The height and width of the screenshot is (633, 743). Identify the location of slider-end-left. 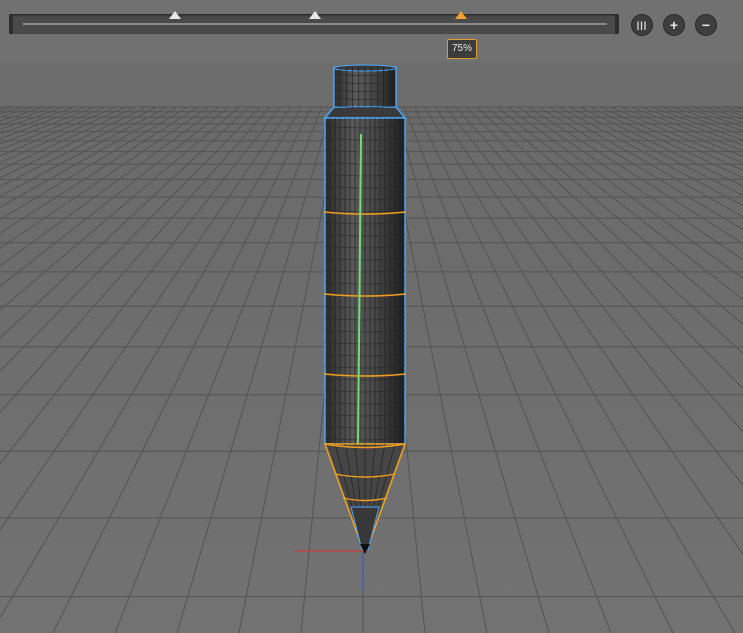
(11, 24).